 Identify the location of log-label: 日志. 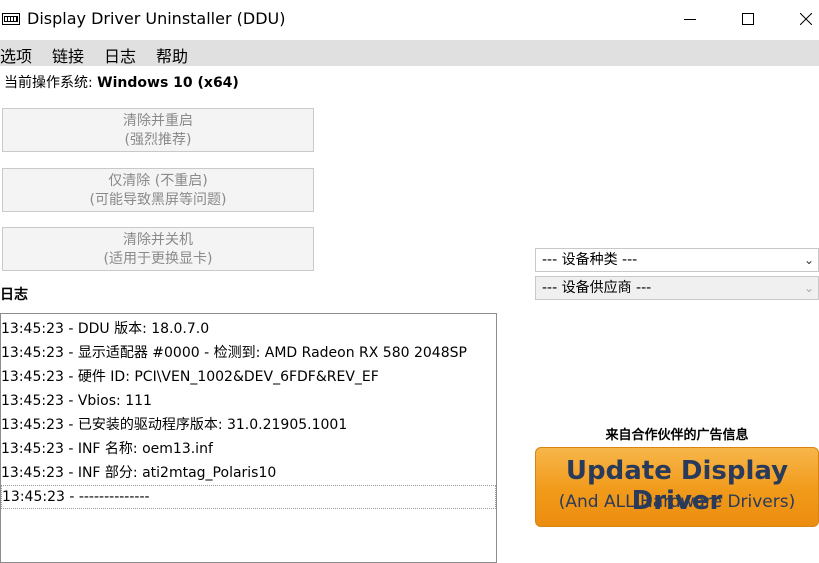
(14, 295).